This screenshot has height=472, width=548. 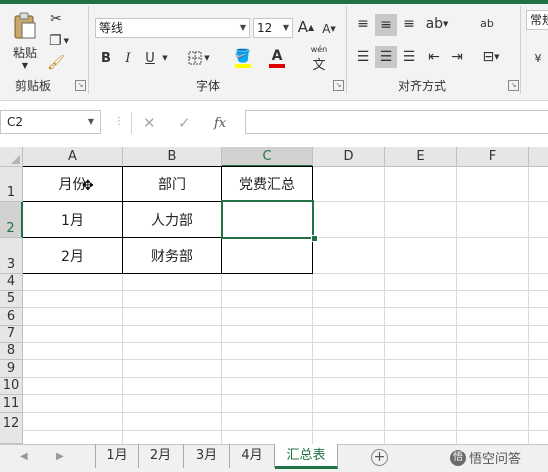 I want to click on cell-c3, so click(x=267, y=255).